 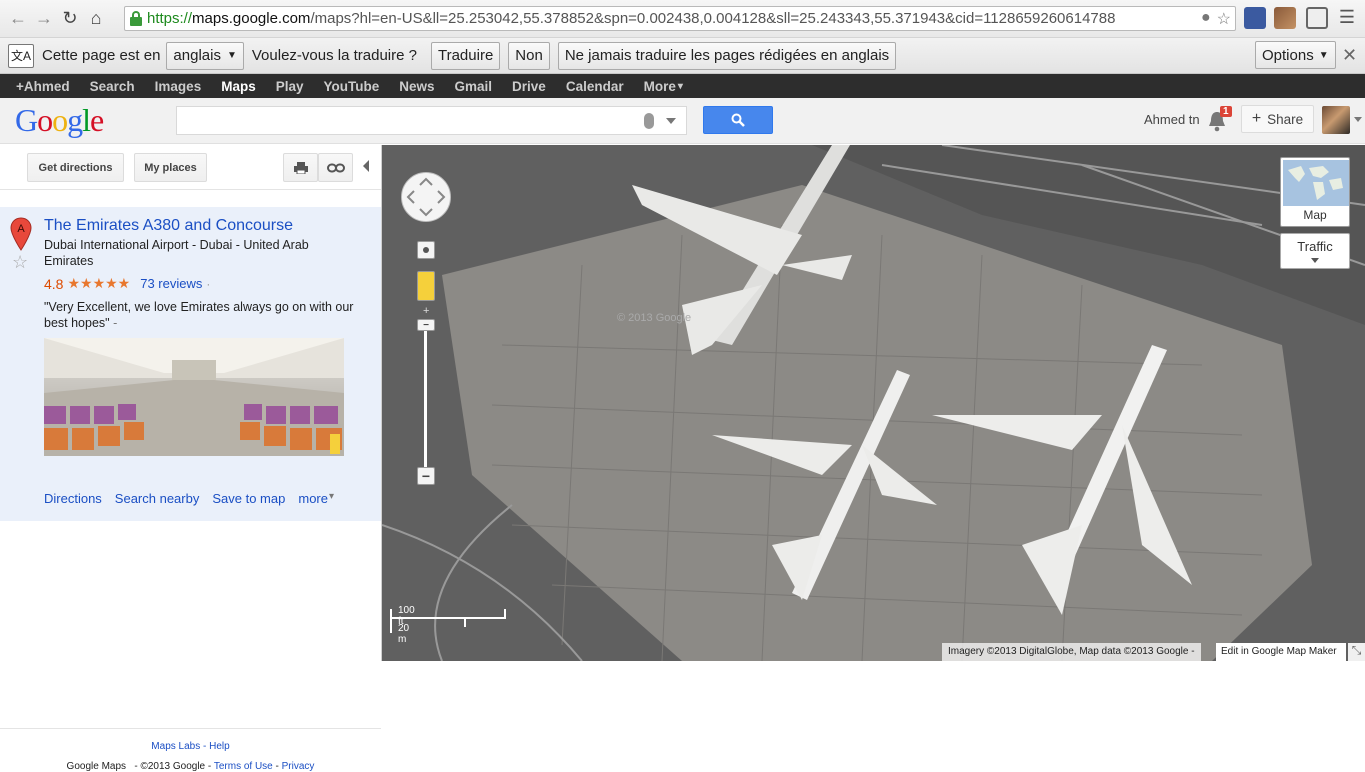 What do you see at coordinates (649, 121) in the screenshot?
I see `microphone-icon` at bounding box center [649, 121].